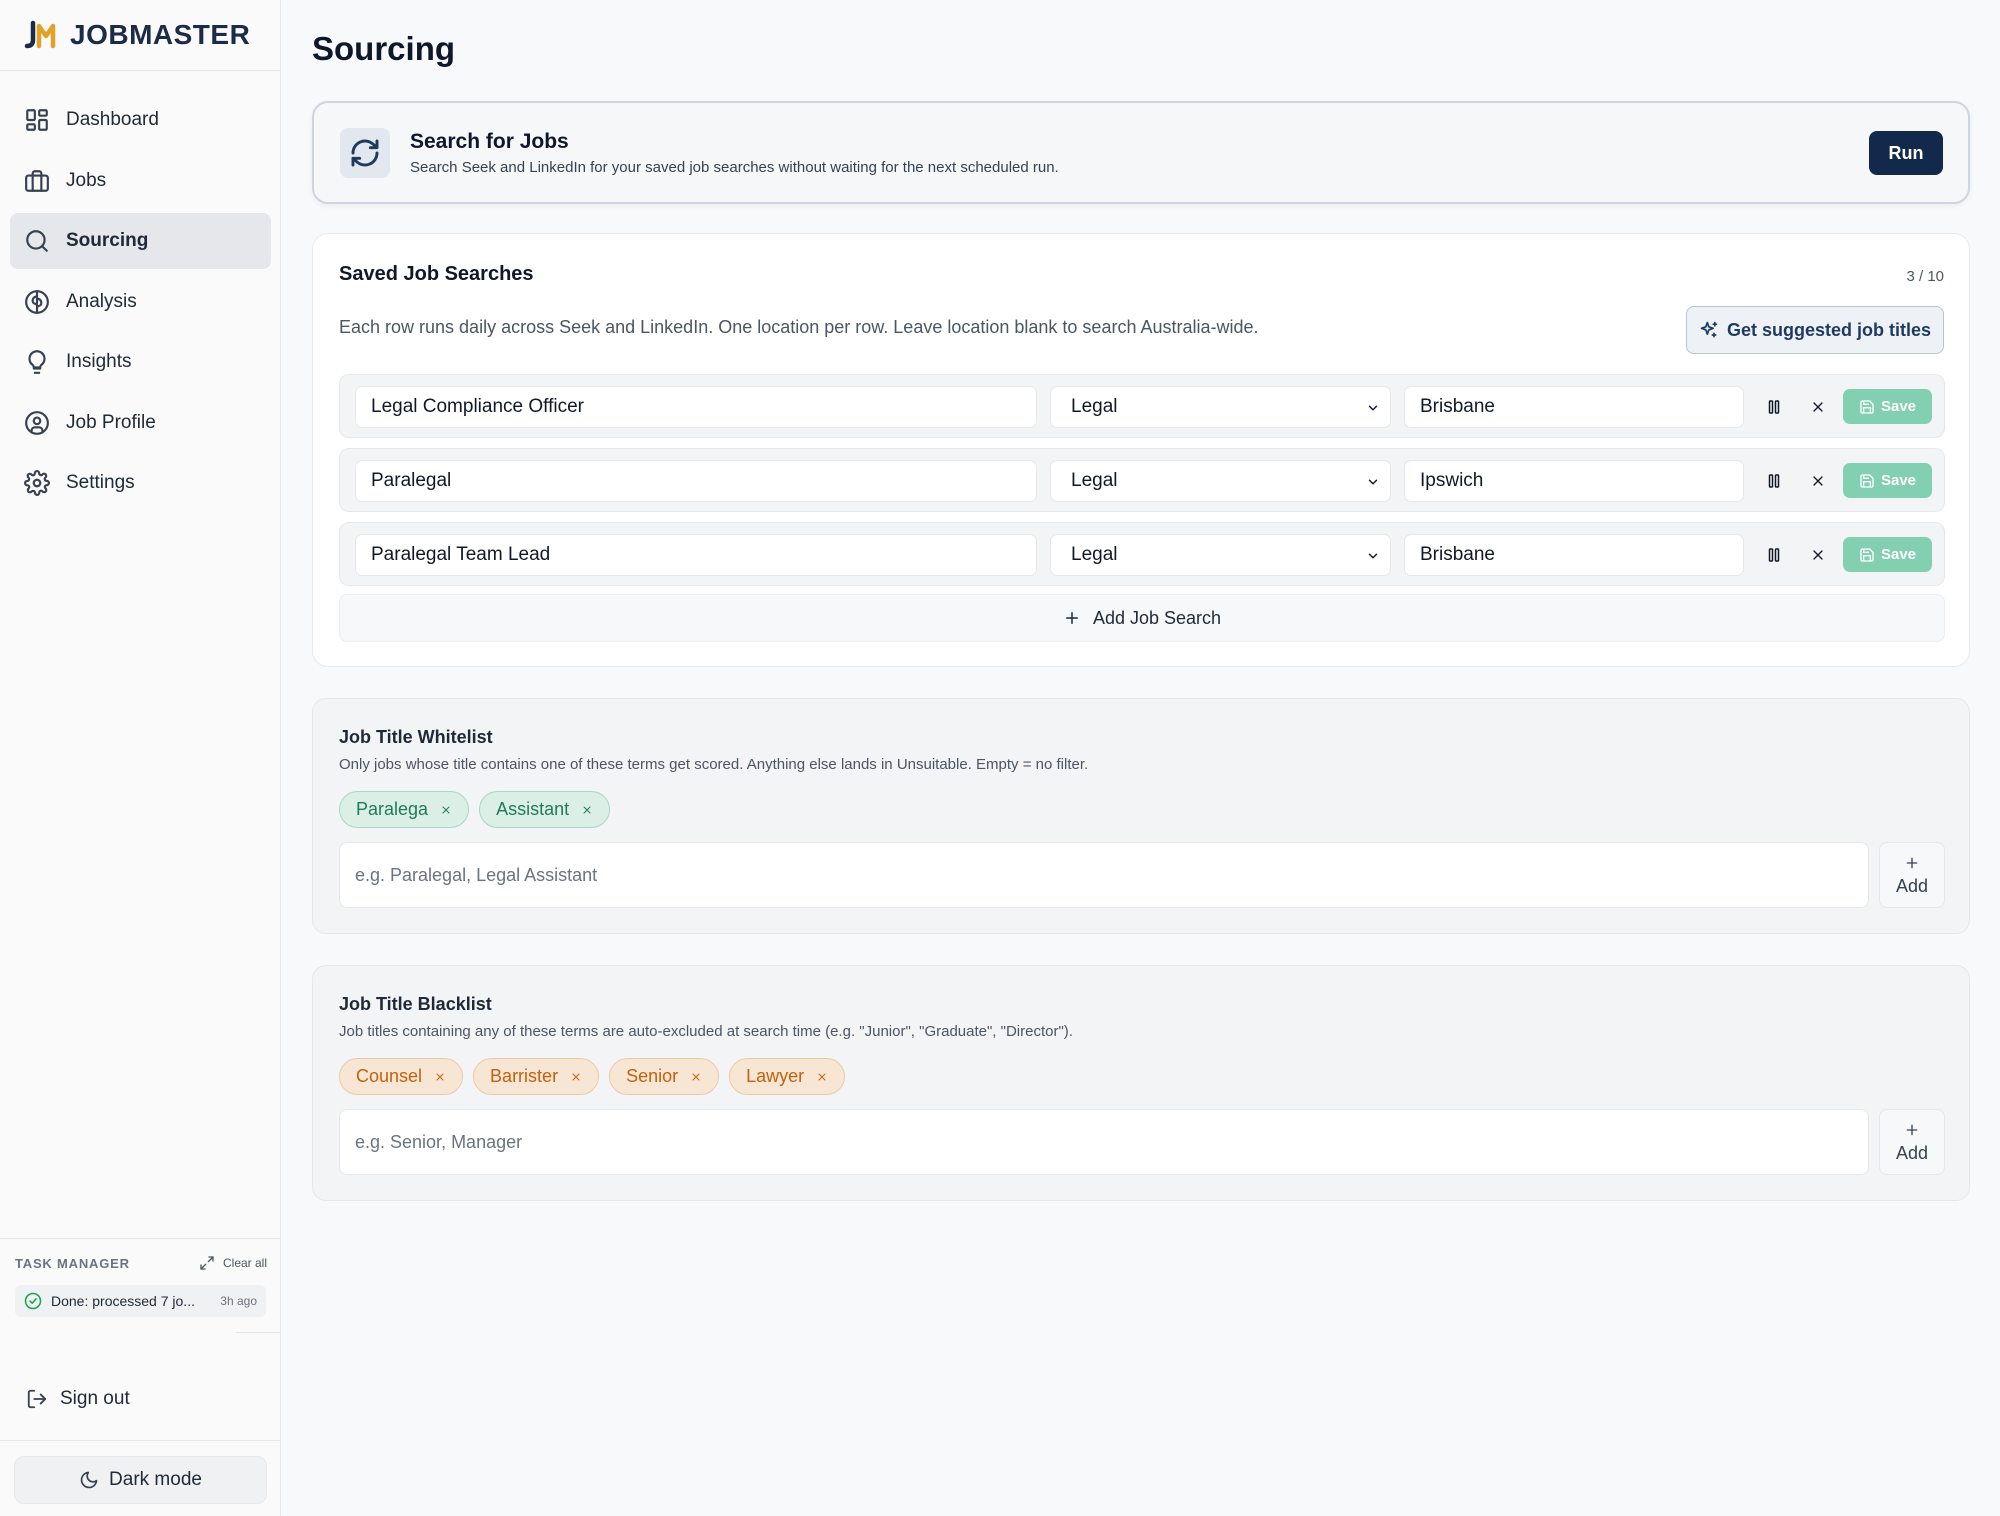 The image size is (2000, 1516). Describe the element at coordinates (140, 120) in the screenshot. I see `nav-item-dashboard: Dashboard` at that location.